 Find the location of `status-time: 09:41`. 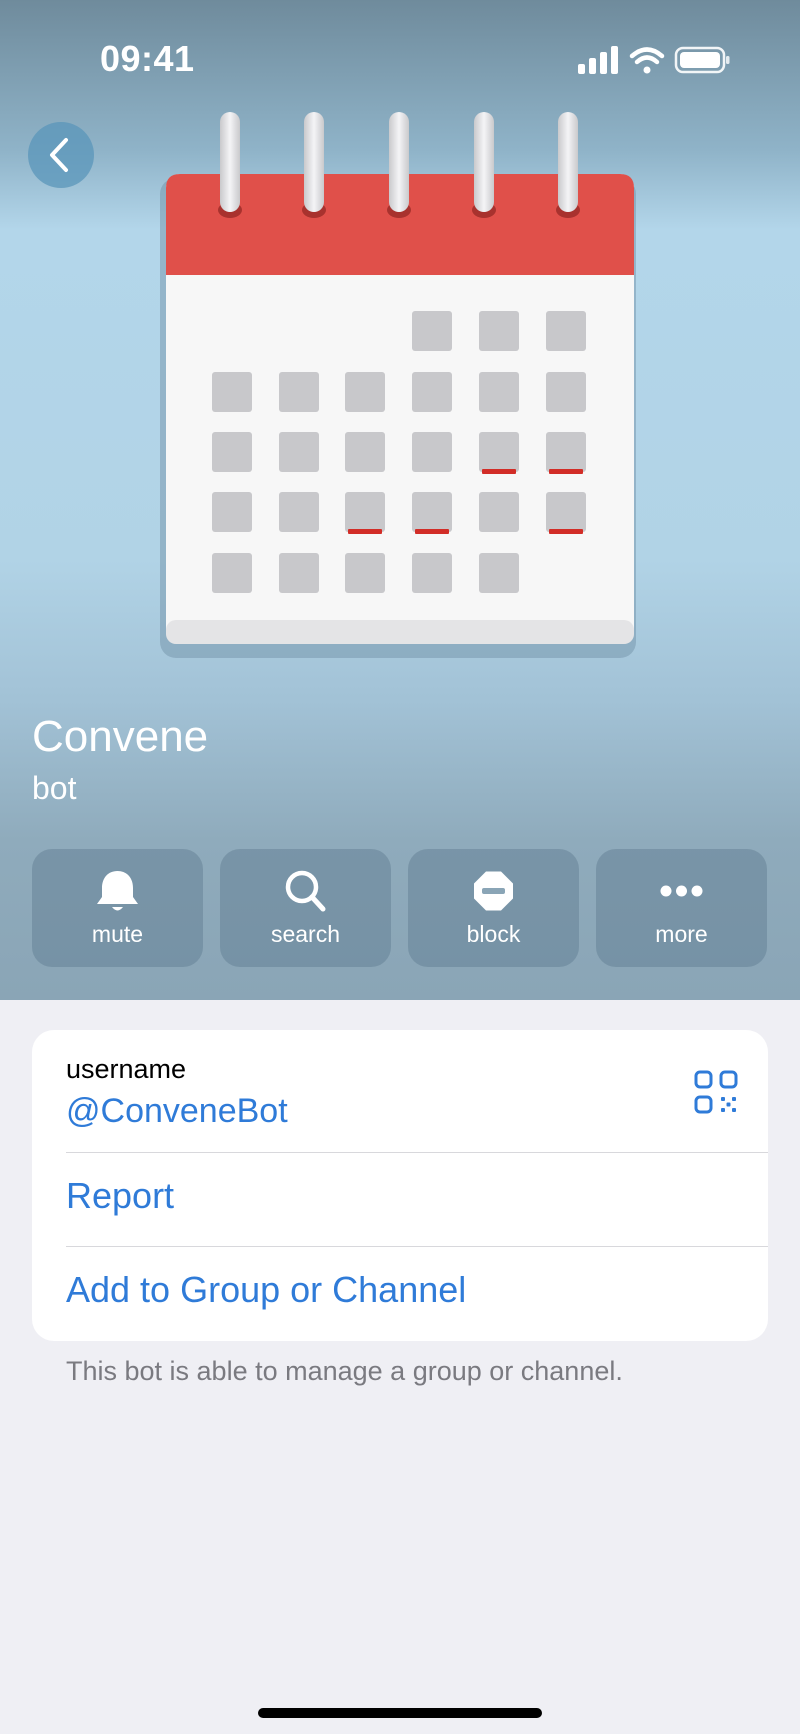

status-time: 09:41 is located at coordinates (147, 58).